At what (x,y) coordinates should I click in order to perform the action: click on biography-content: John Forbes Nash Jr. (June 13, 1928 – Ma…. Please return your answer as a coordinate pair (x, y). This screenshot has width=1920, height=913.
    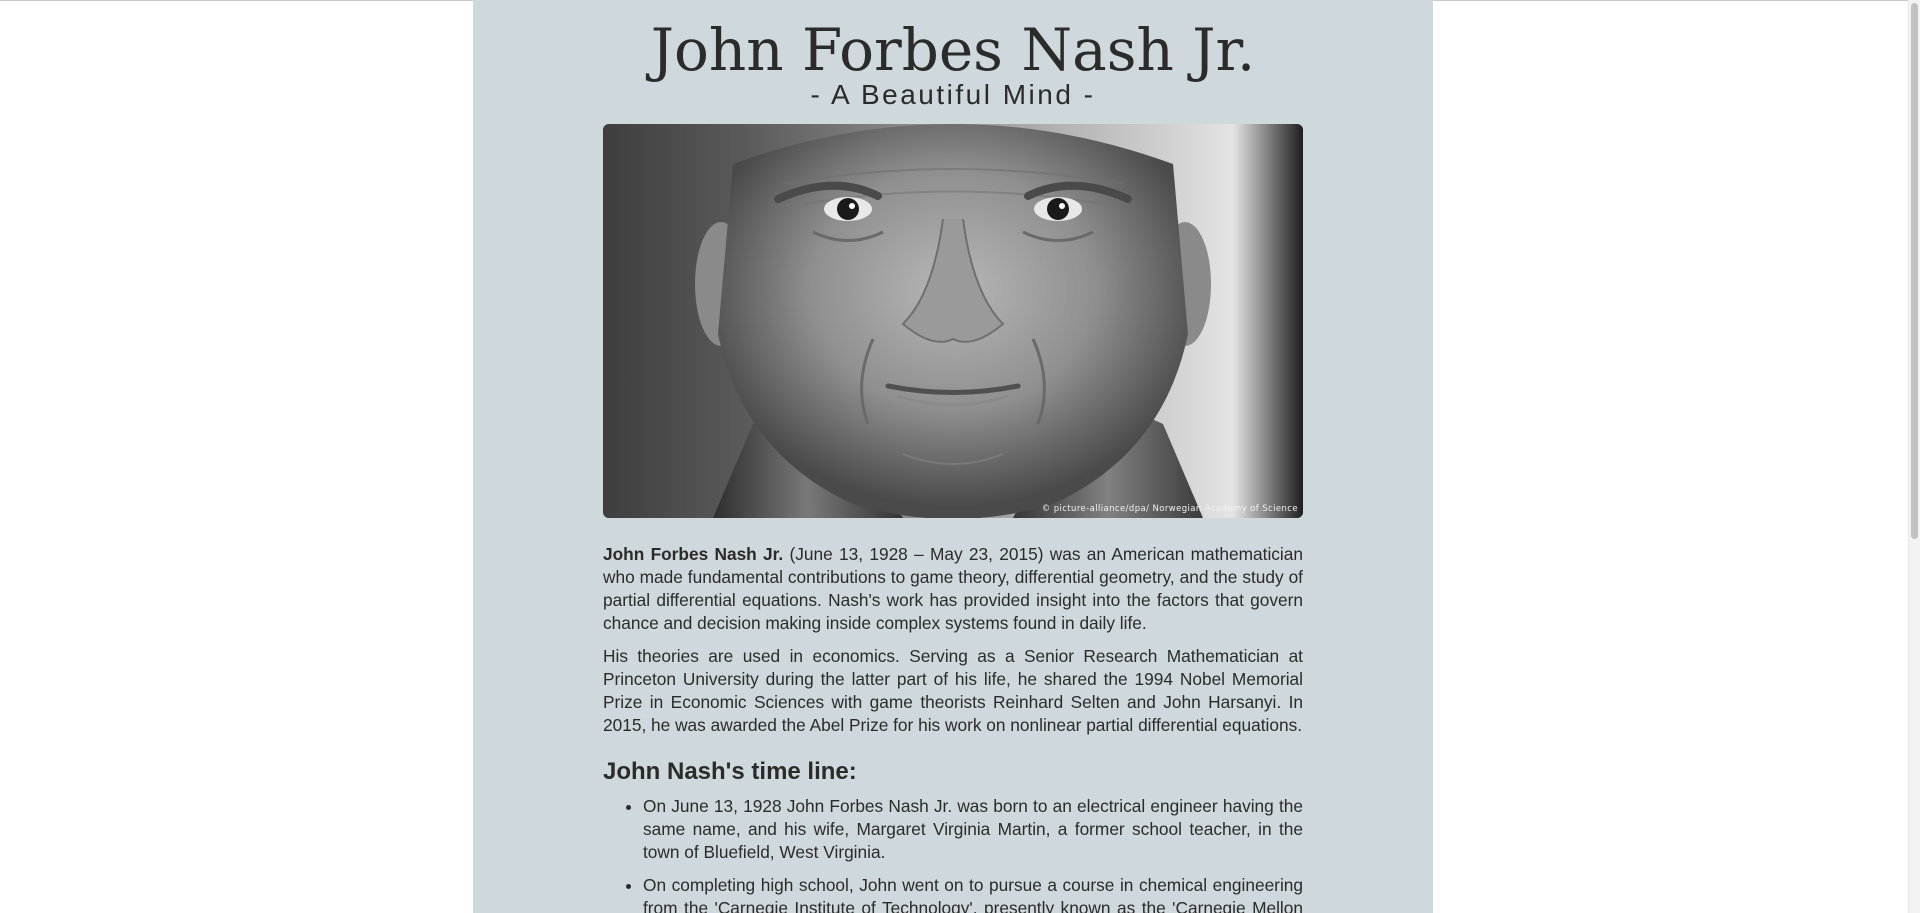
    Looking at the image, I should click on (953, 728).